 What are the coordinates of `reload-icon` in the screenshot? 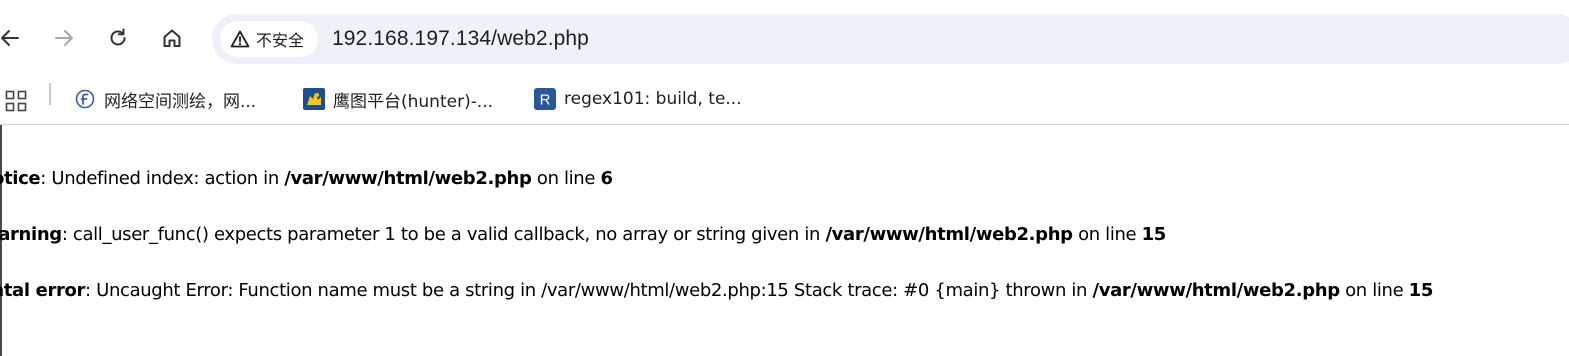 It's located at (118, 37).